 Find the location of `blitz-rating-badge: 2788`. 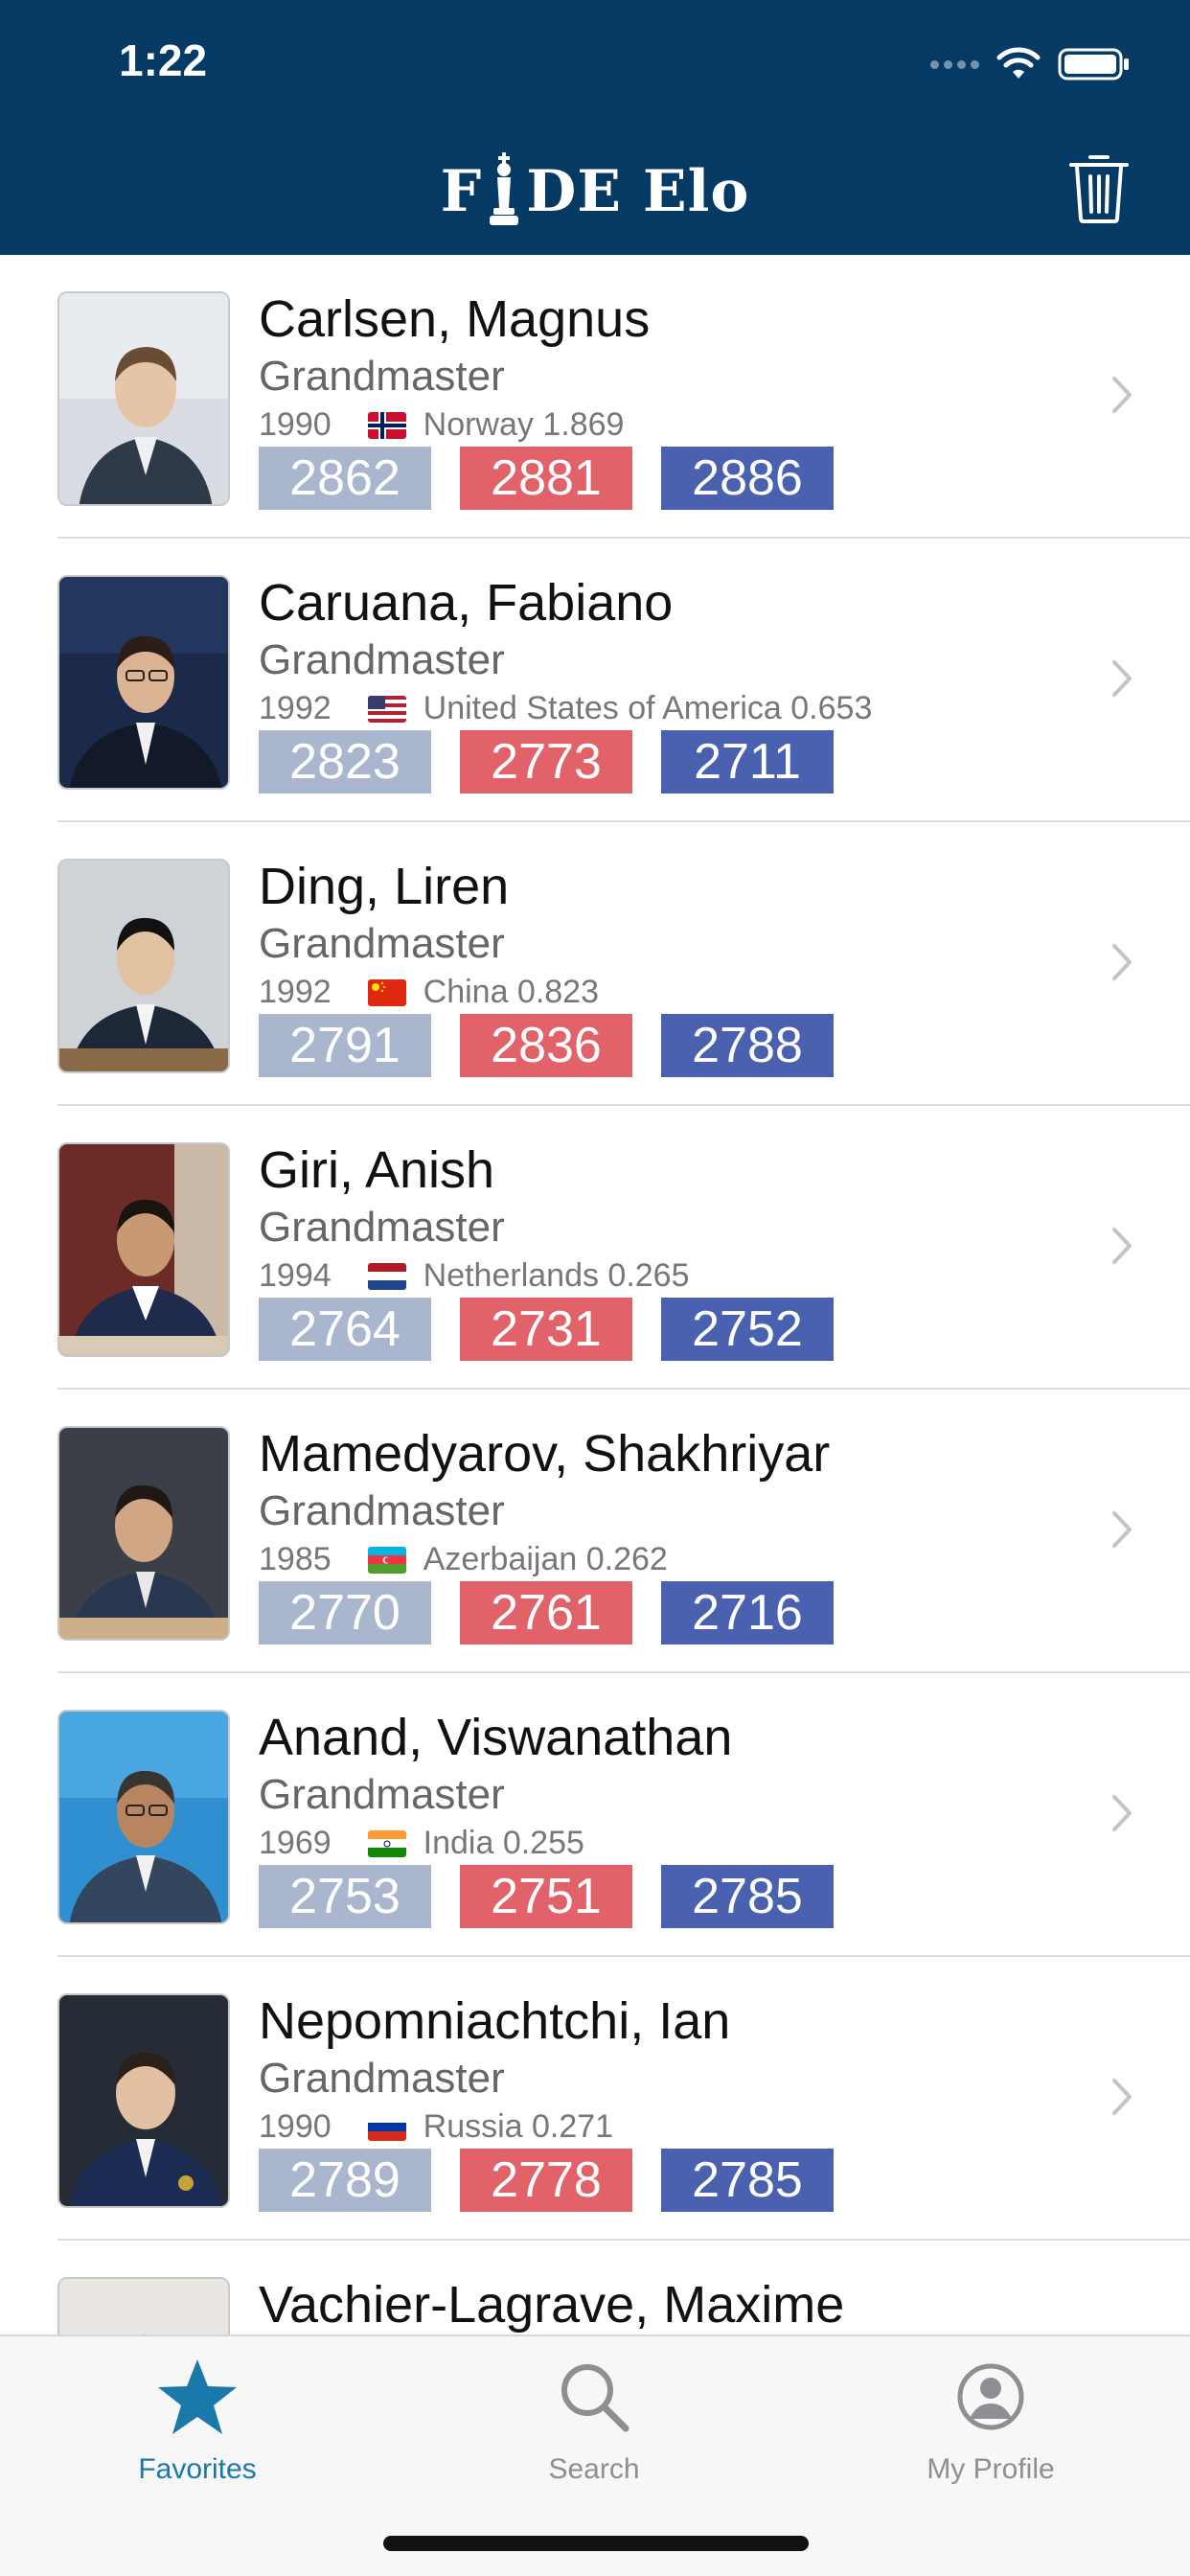

blitz-rating-badge: 2788 is located at coordinates (747, 1045).